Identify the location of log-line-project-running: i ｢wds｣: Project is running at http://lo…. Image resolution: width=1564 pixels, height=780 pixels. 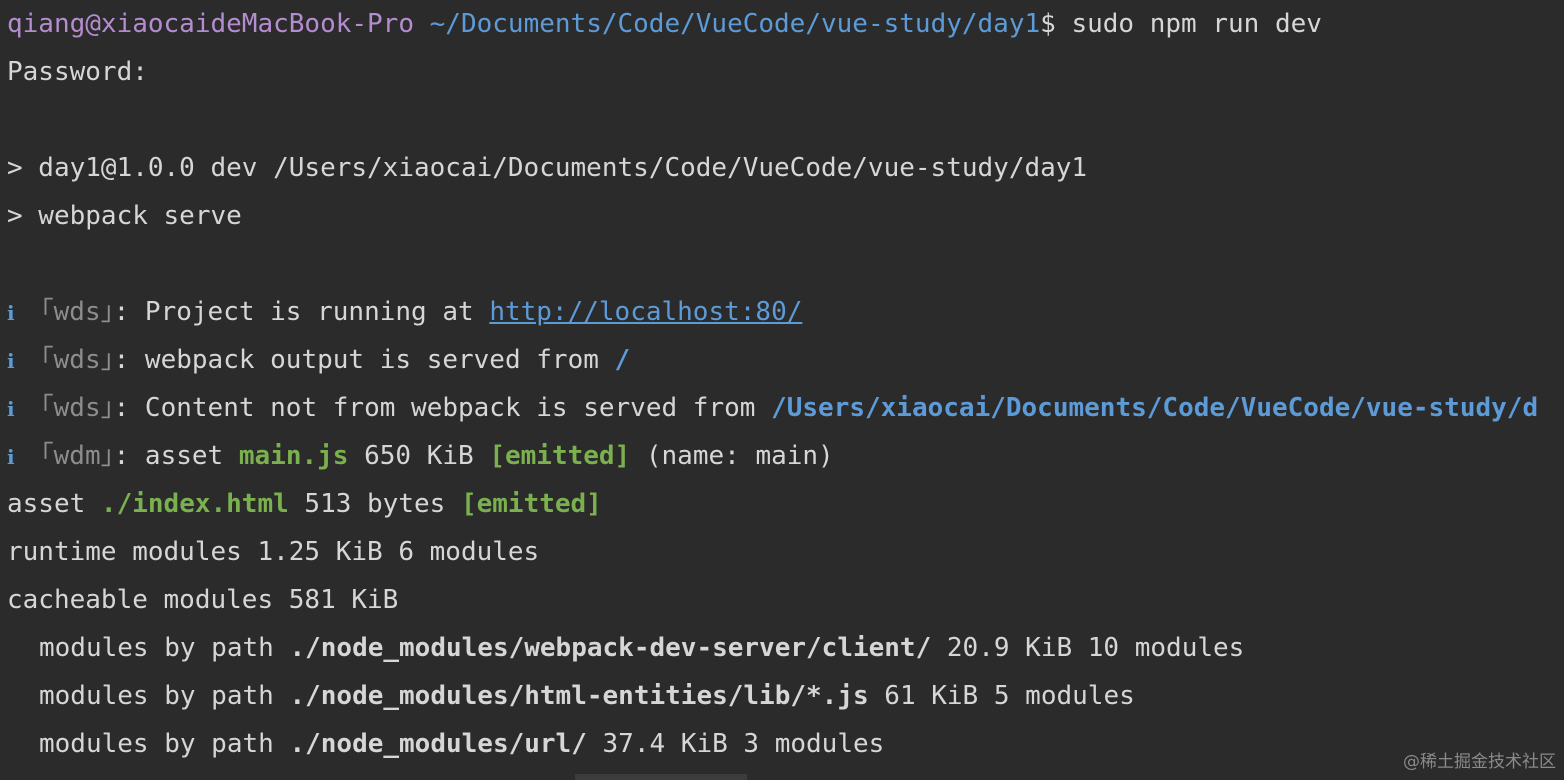
(404, 312).